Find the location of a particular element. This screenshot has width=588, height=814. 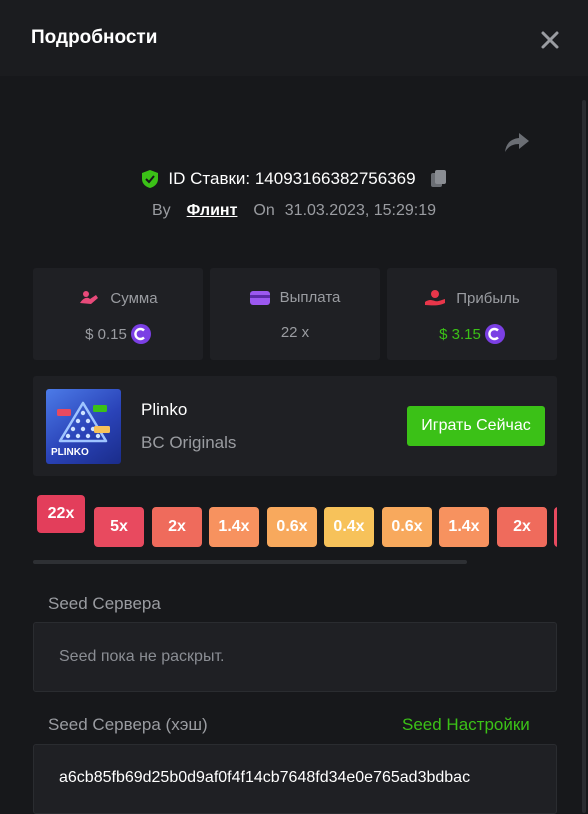

user-link: Флинт is located at coordinates (212, 211).